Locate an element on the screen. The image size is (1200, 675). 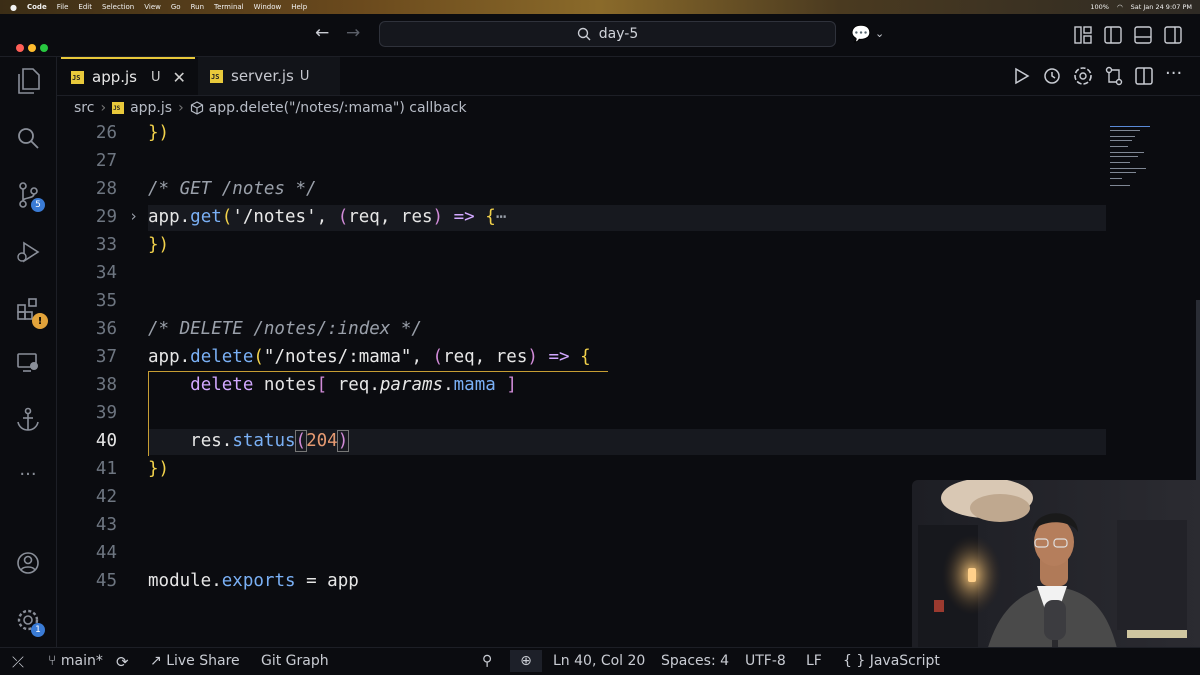
run-file-icon is located at coordinates (1022, 76).